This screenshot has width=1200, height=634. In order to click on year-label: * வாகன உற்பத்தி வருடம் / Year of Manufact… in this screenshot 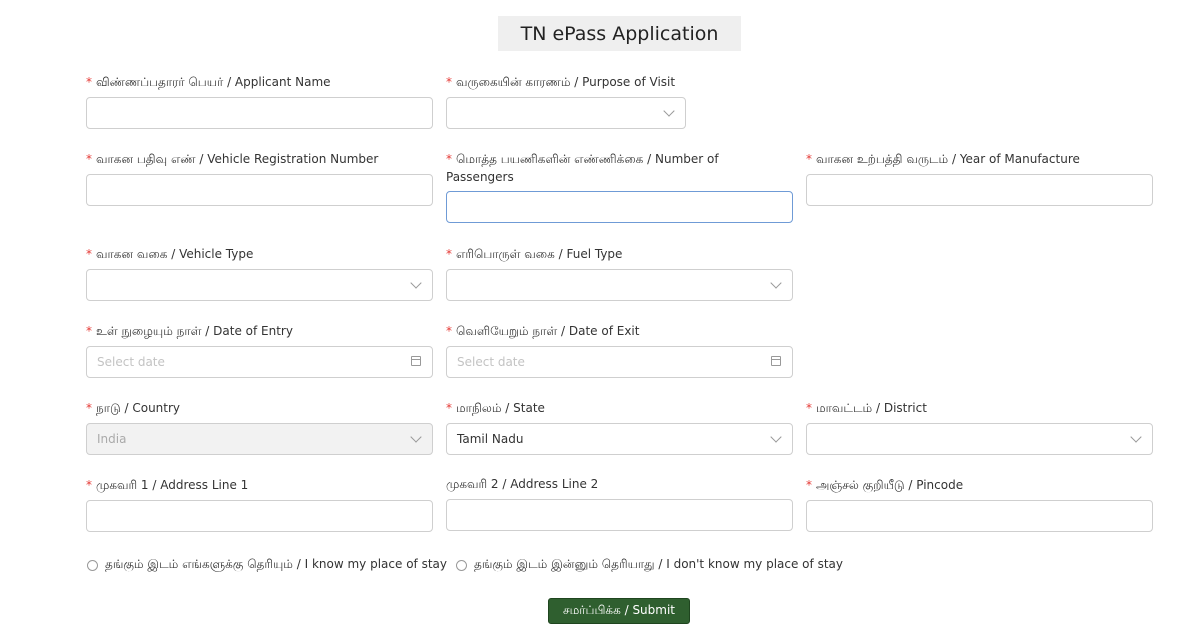, I will do `click(943, 159)`.